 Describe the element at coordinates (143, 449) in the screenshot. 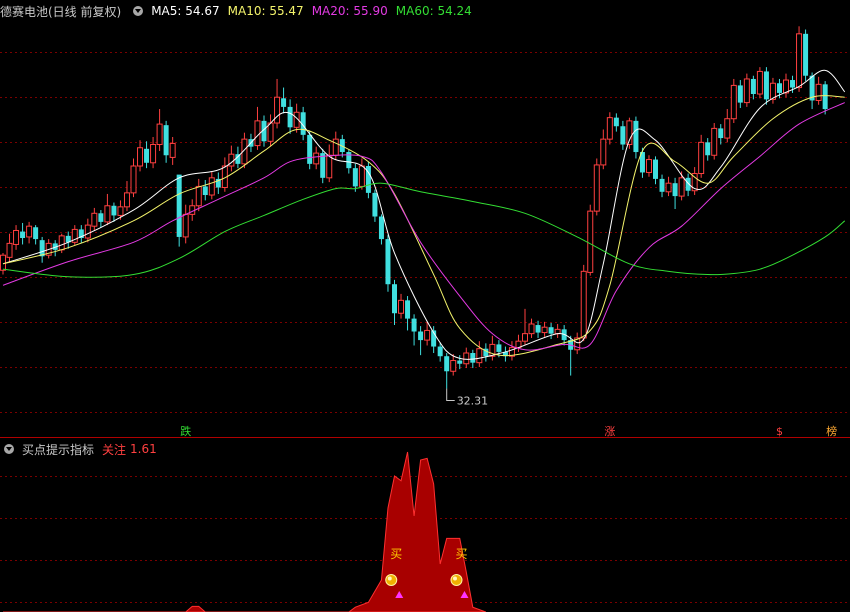

I see `sub-value: 1.61` at that location.